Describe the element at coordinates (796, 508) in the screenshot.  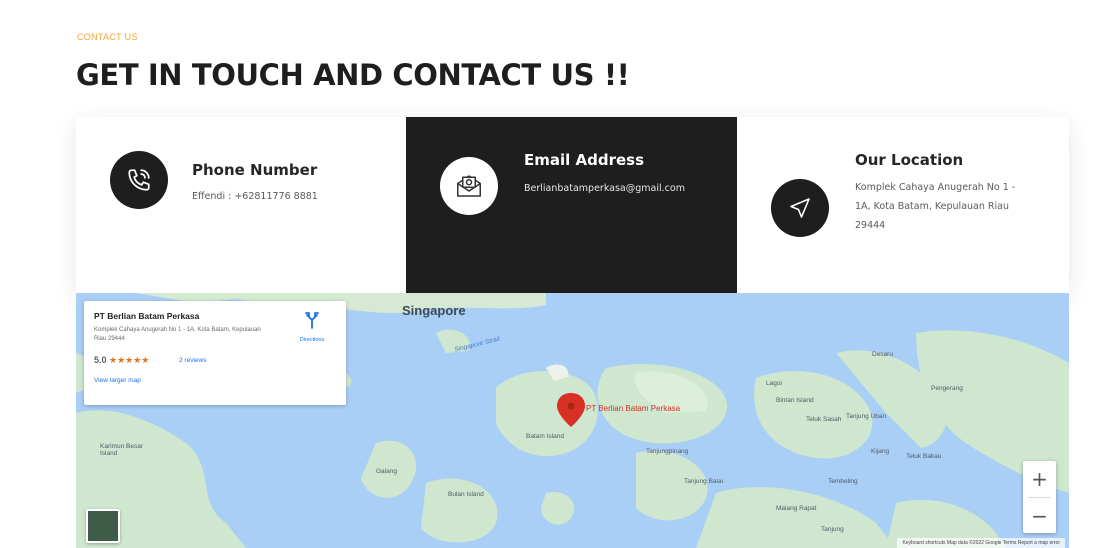
I see `map-label-malang: Malang Rapat` at that location.